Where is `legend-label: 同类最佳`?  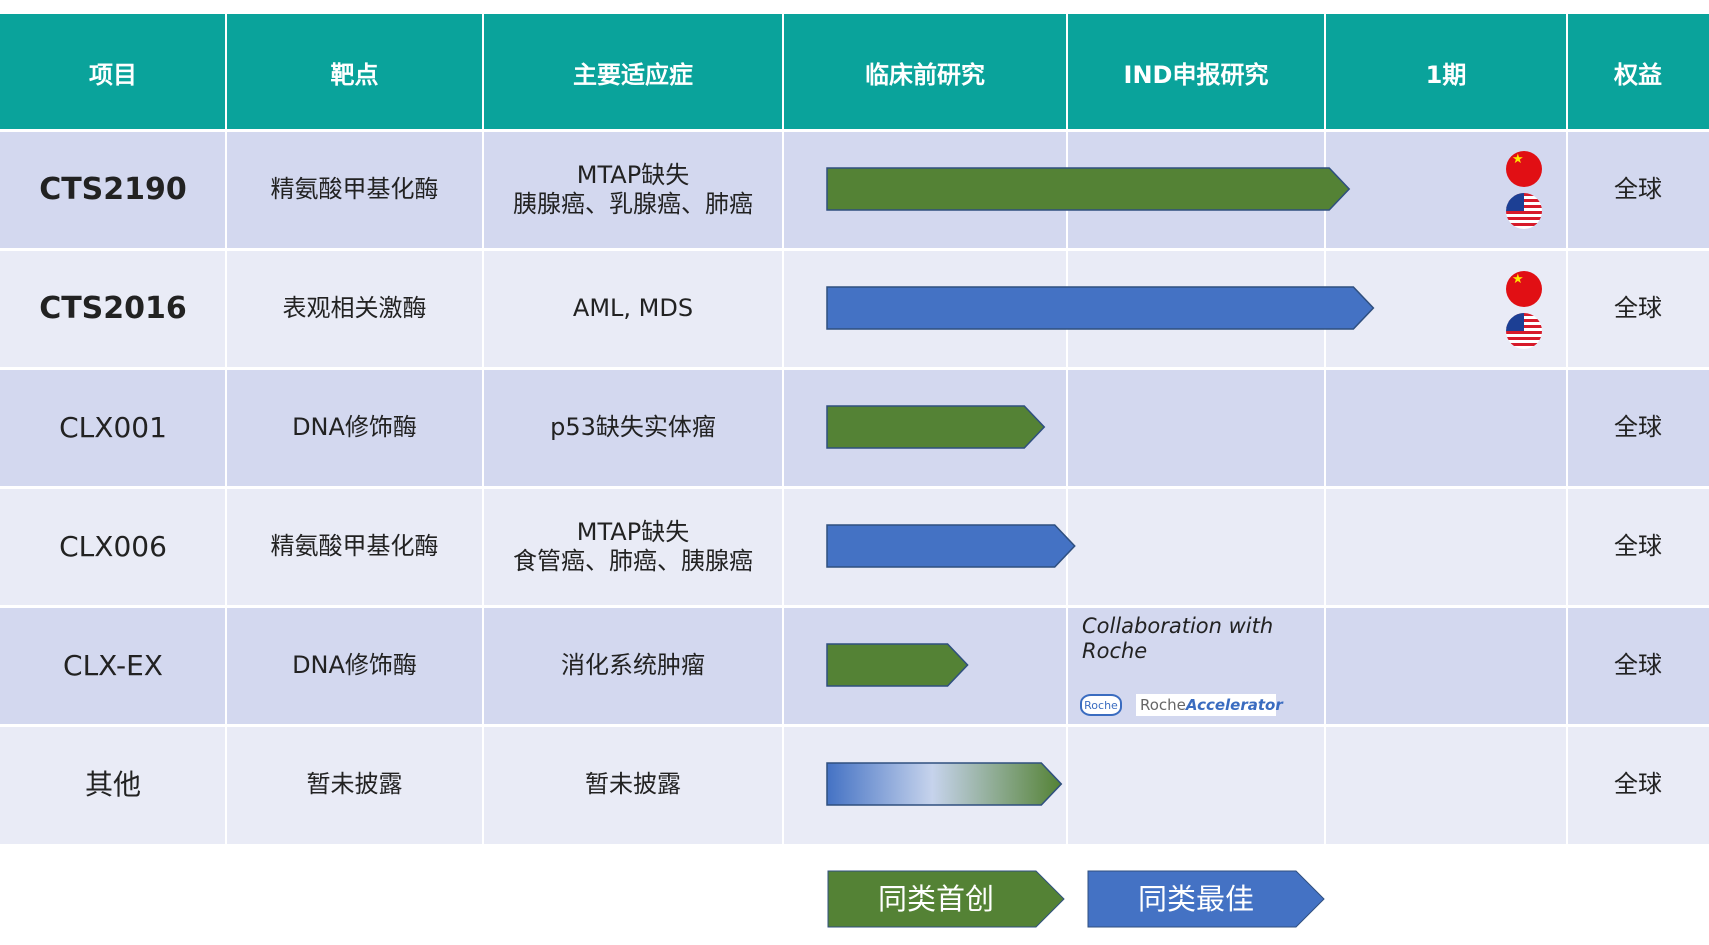
legend-label: 同类最佳 is located at coordinates (1196, 899).